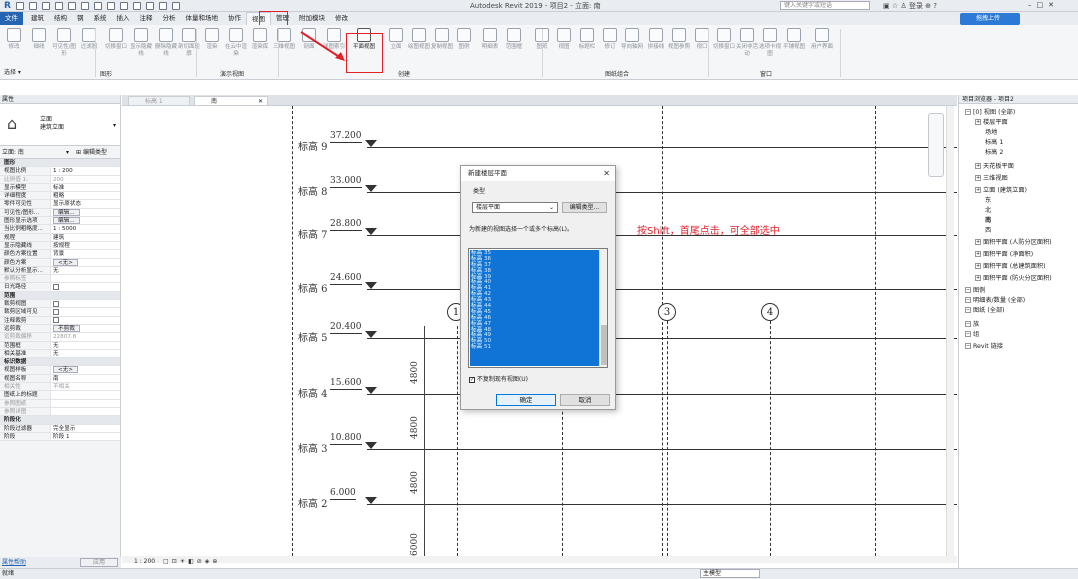  Describe the element at coordinates (991, 133) in the screenshot. I see `browser-node: 场地` at that location.